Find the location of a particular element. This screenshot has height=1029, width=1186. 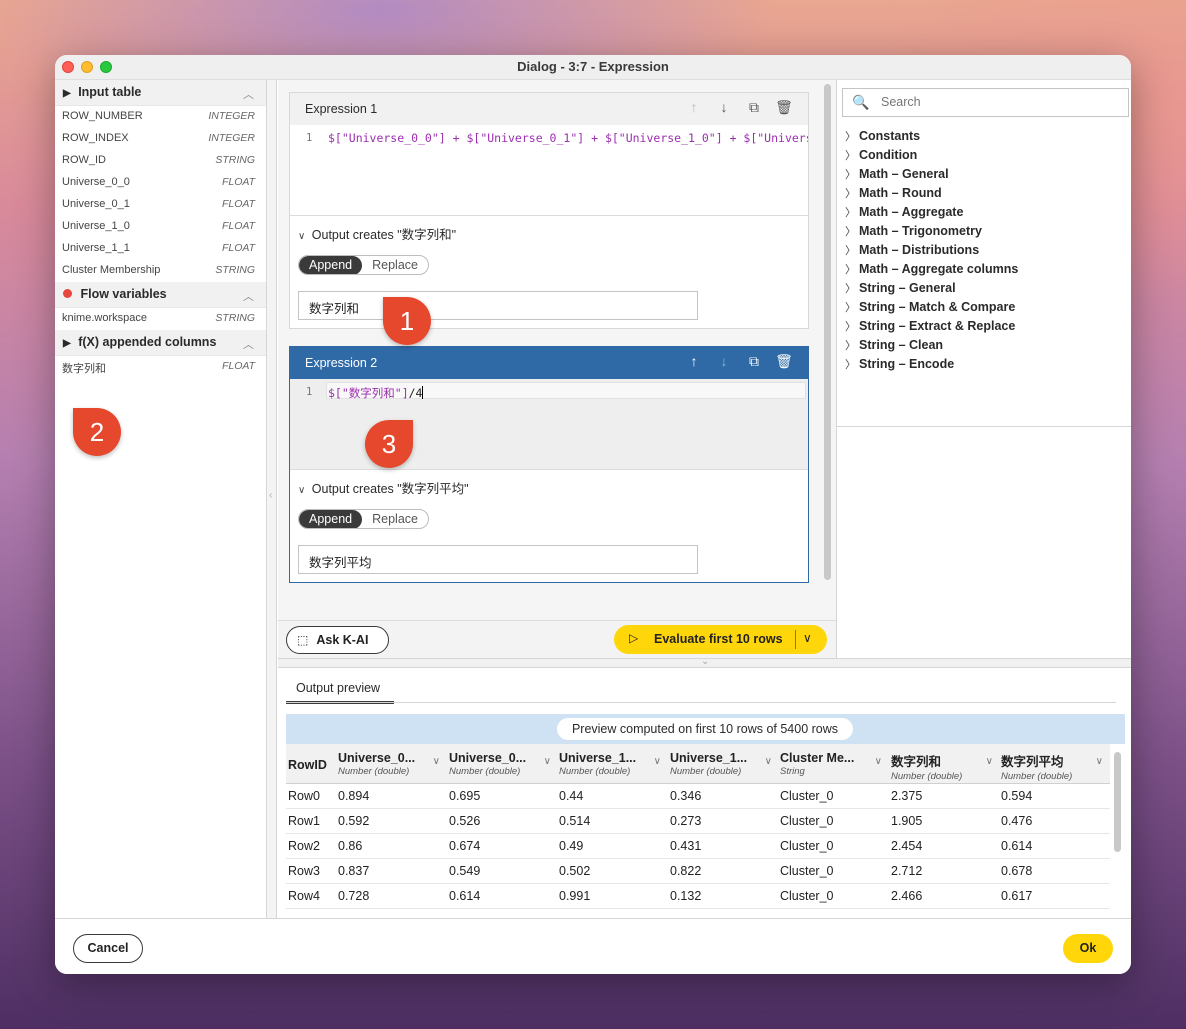

category-item: 〉 Math – Distributions is located at coordinates (931, 251).